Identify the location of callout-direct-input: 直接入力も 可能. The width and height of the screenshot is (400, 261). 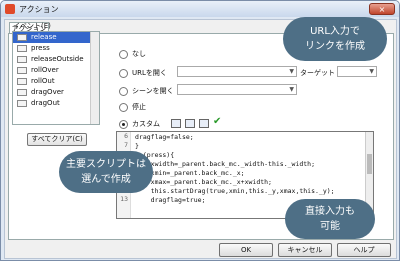
(330, 219).